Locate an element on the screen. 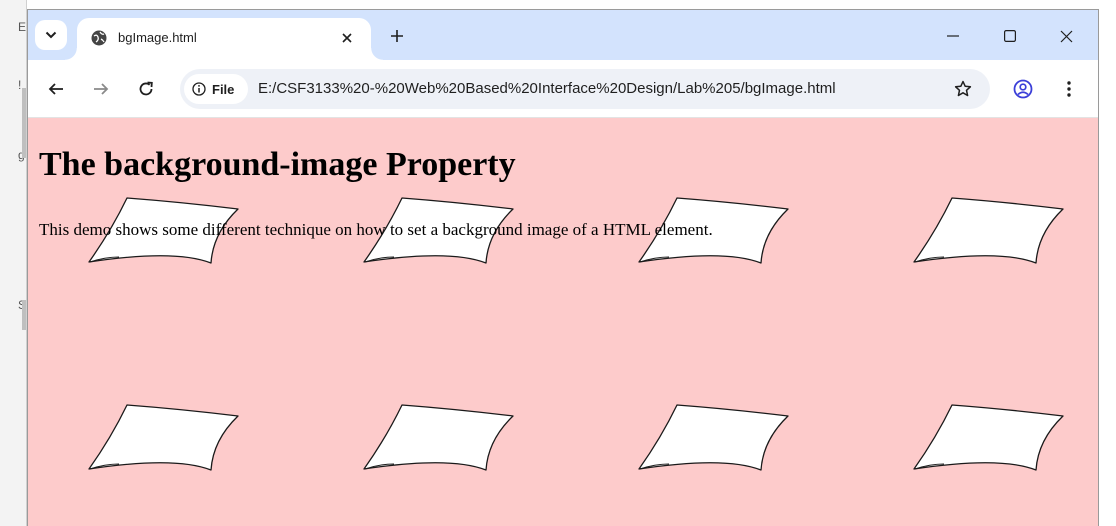 This screenshot has height=526, width=1116. globe-icon is located at coordinates (99, 38).